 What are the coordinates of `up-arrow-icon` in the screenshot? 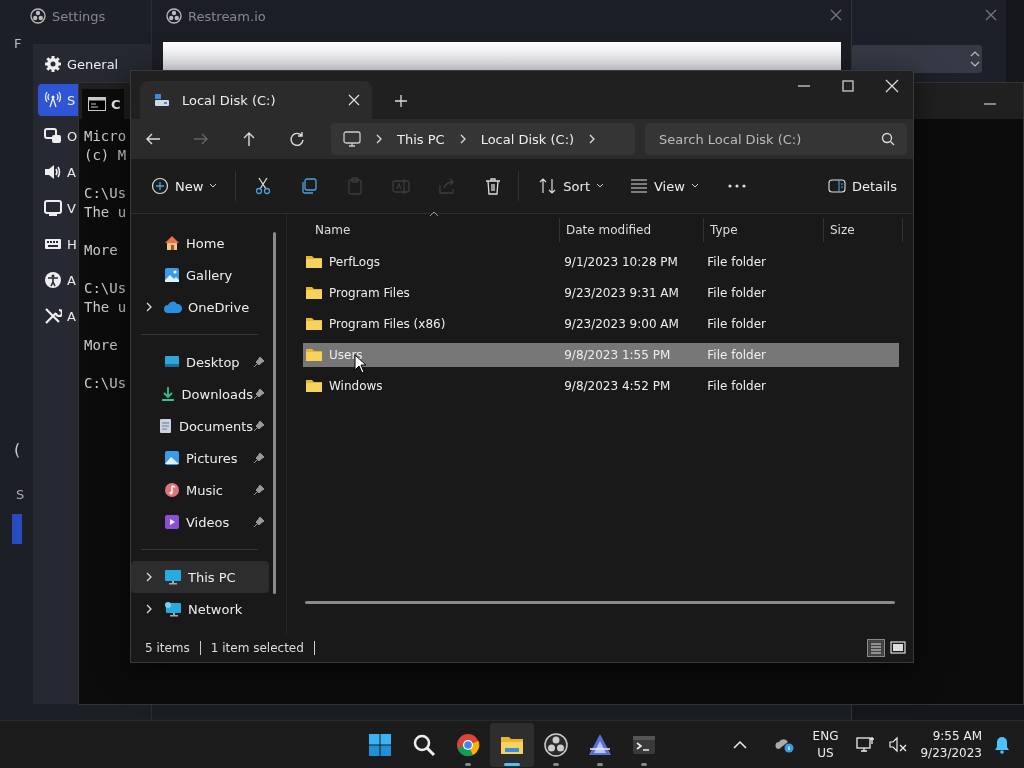 It's located at (249, 139).